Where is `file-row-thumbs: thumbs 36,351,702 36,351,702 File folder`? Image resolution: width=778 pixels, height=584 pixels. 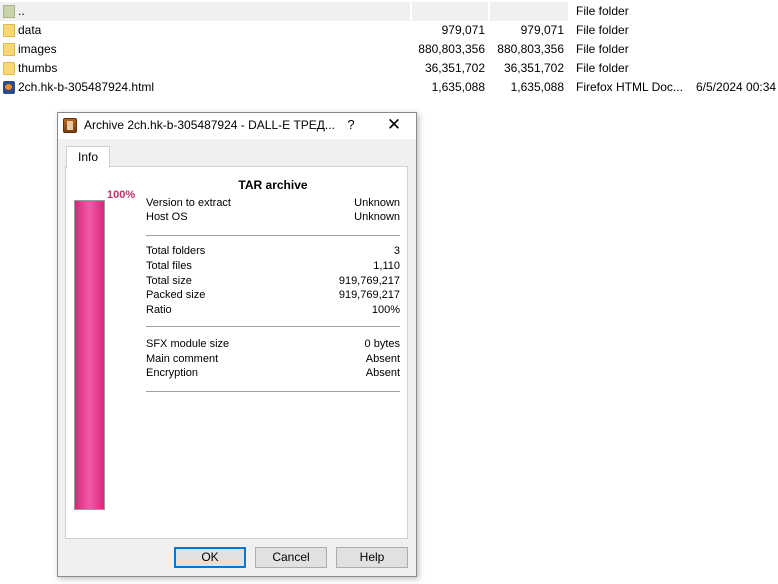
file-row-thumbs: thumbs 36,351,702 36,351,702 File folder is located at coordinates (389, 68).